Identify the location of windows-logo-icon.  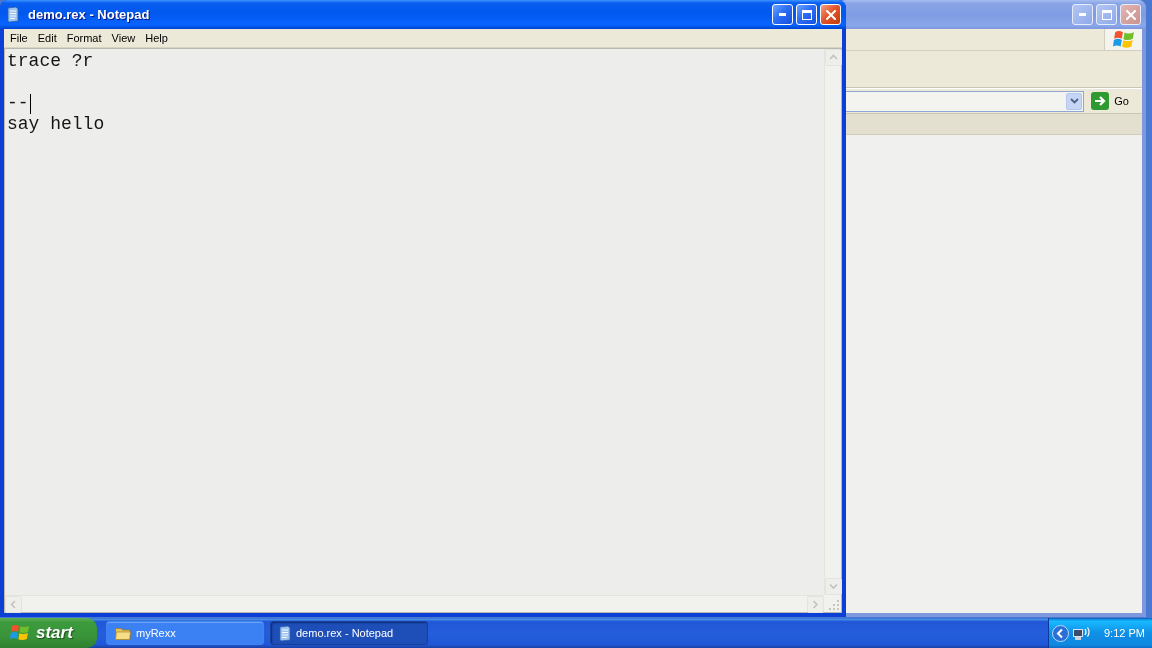
(20, 633).